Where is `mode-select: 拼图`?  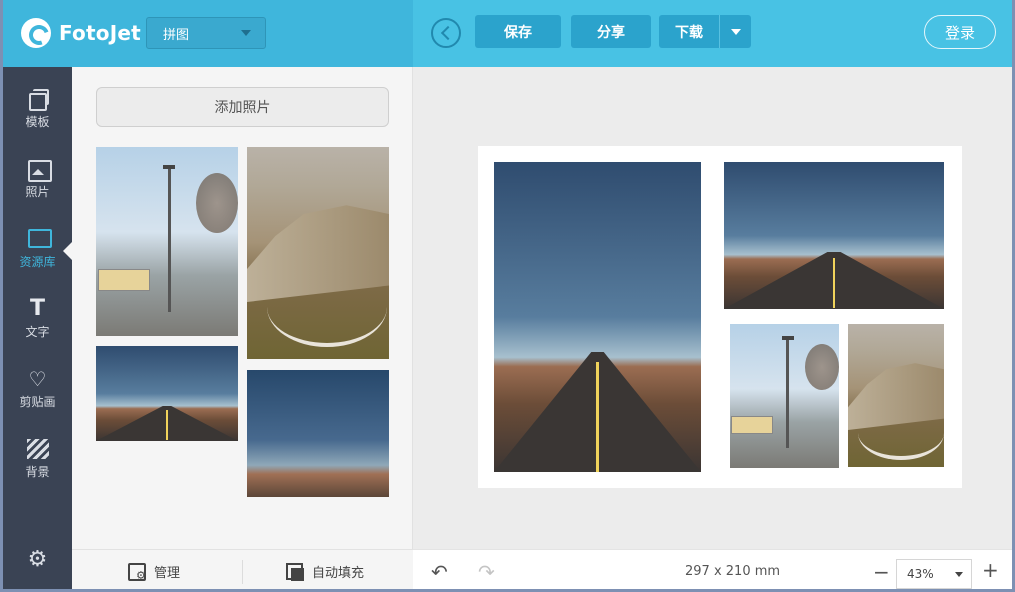 mode-select: 拼图 is located at coordinates (206, 33).